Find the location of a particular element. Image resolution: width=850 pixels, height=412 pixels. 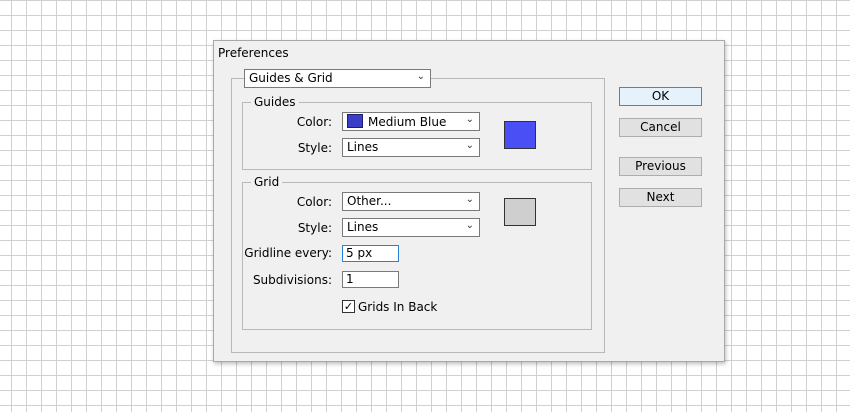

guides-style-select: Lines ⌄ is located at coordinates (411, 147).